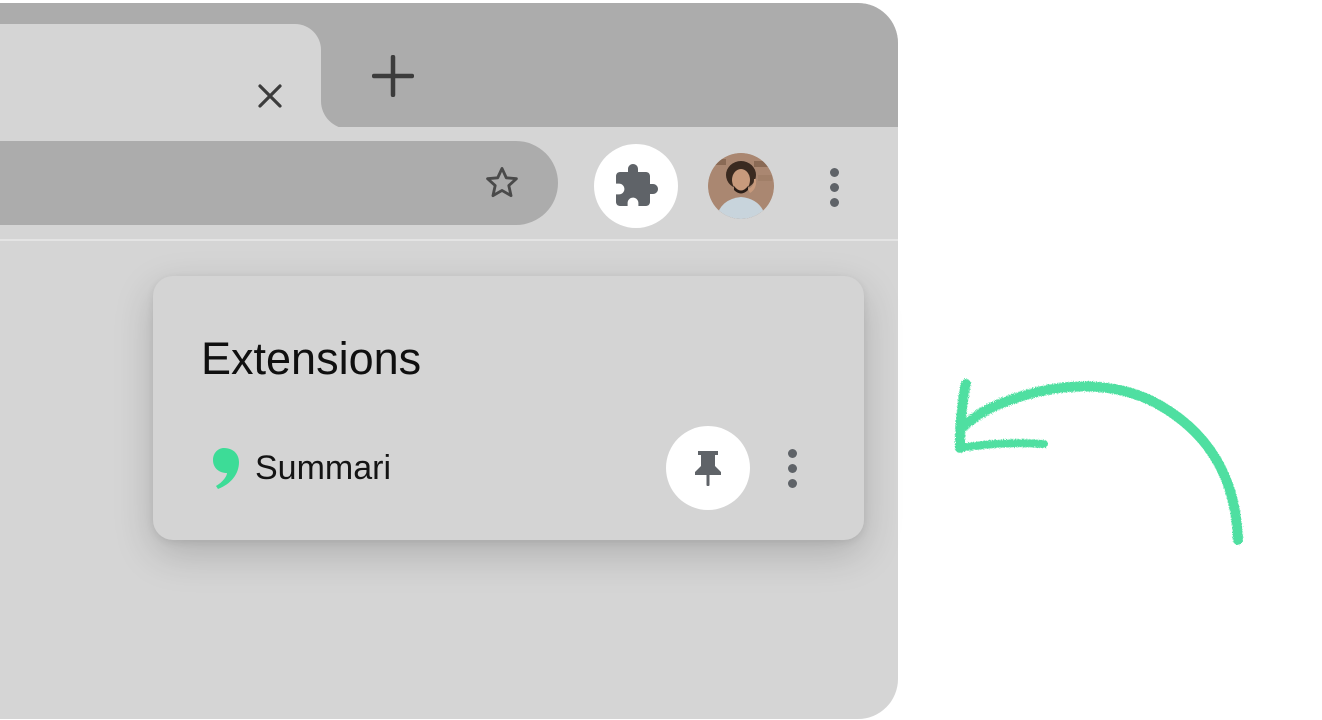 This screenshot has width=1322, height=720. I want to click on tab-close-button, so click(270, 96).